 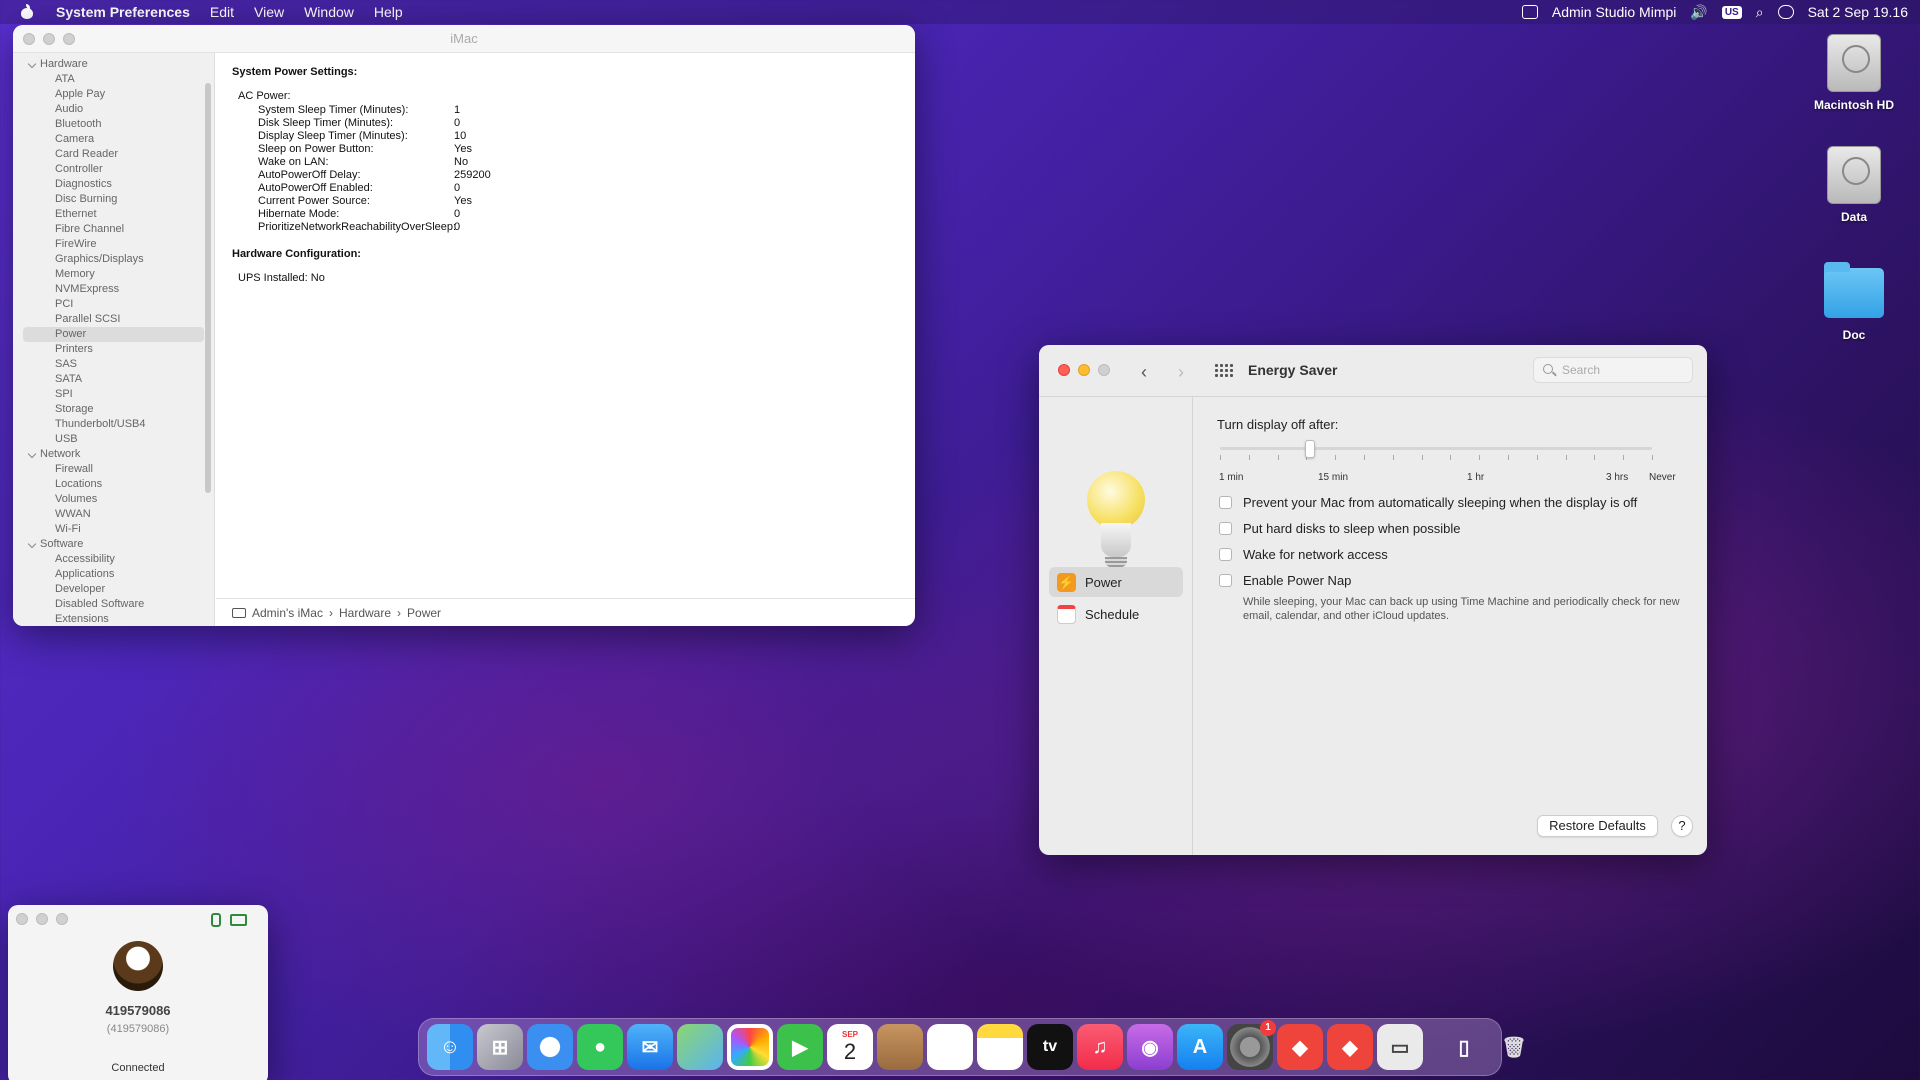 What do you see at coordinates (113, 589) in the screenshot?
I see `sidebar-item-developer: Developer` at bounding box center [113, 589].